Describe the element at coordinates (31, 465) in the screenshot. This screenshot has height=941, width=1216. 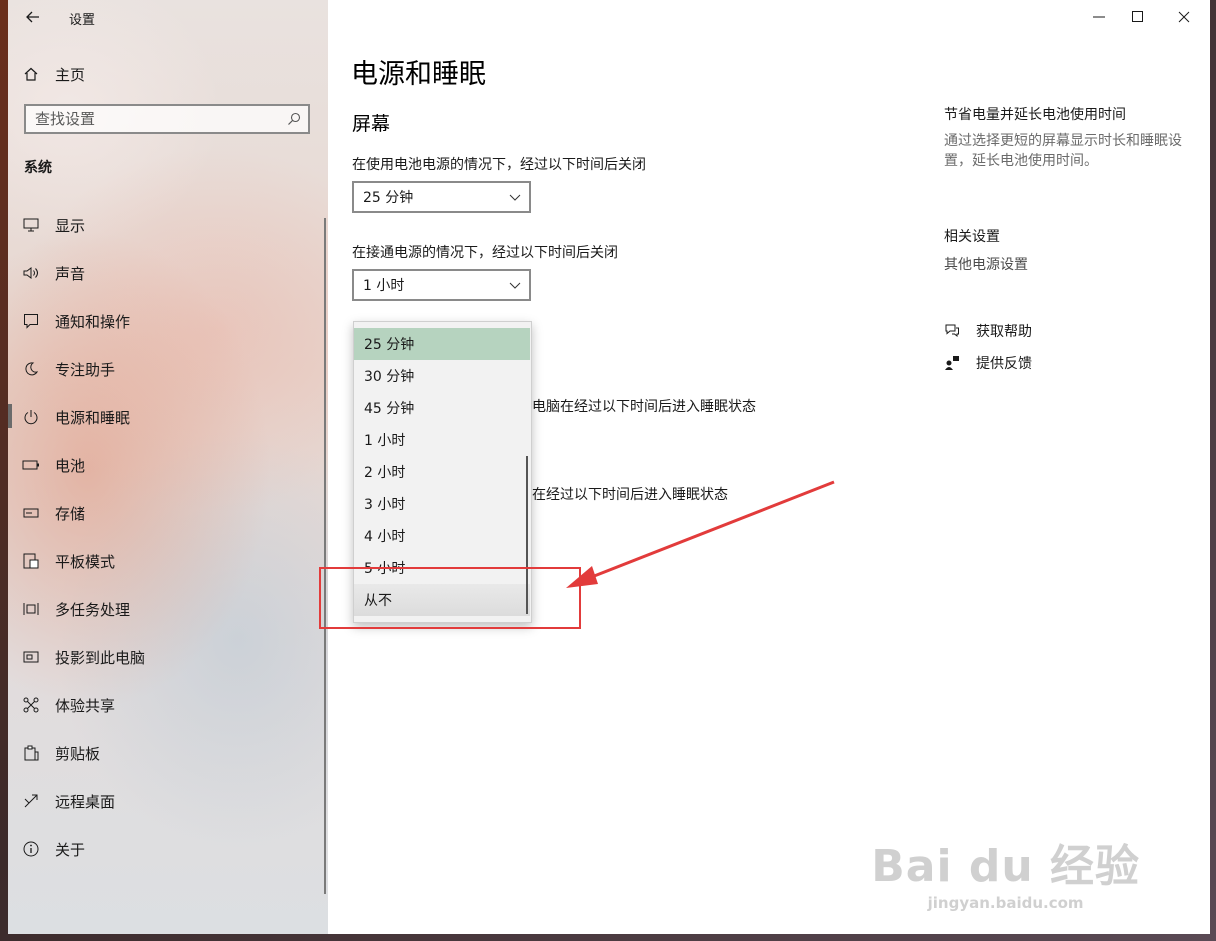
I see `battery-icon` at that location.